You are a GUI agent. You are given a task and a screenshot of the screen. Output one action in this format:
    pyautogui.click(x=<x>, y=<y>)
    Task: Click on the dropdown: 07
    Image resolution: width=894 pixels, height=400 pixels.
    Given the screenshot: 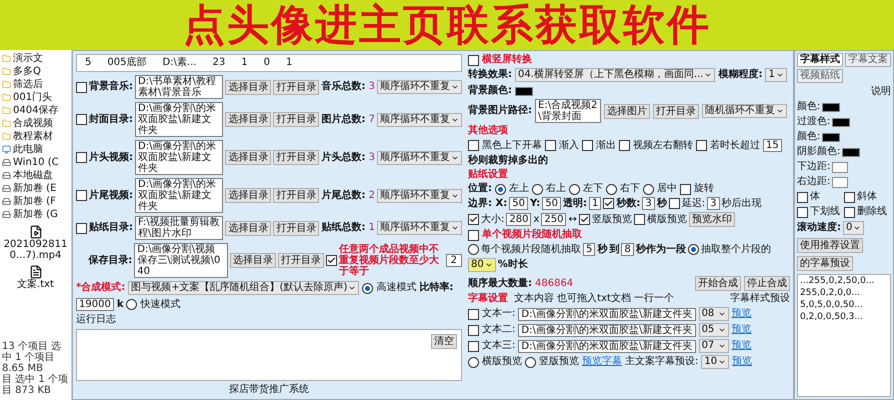 What is the action you would take?
    pyautogui.click(x=713, y=346)
    